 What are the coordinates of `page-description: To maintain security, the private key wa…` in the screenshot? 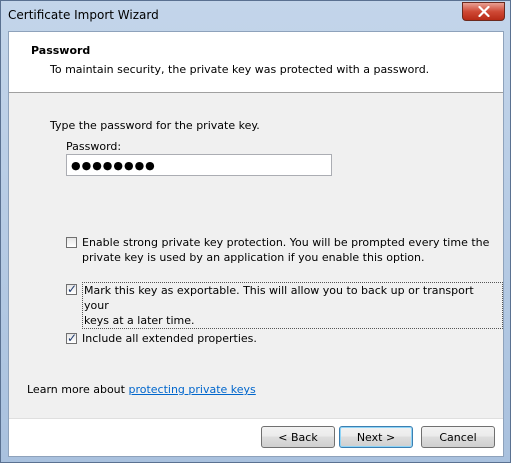 It's located at (240, 69).